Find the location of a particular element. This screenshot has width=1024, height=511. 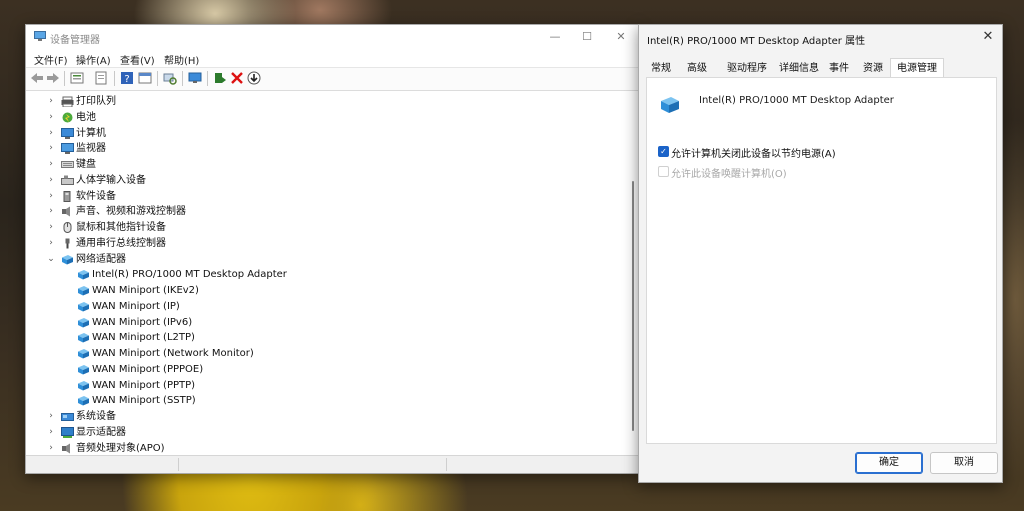

allow-power-off-checkbox: ✓ is located at coordinates (663, 151).